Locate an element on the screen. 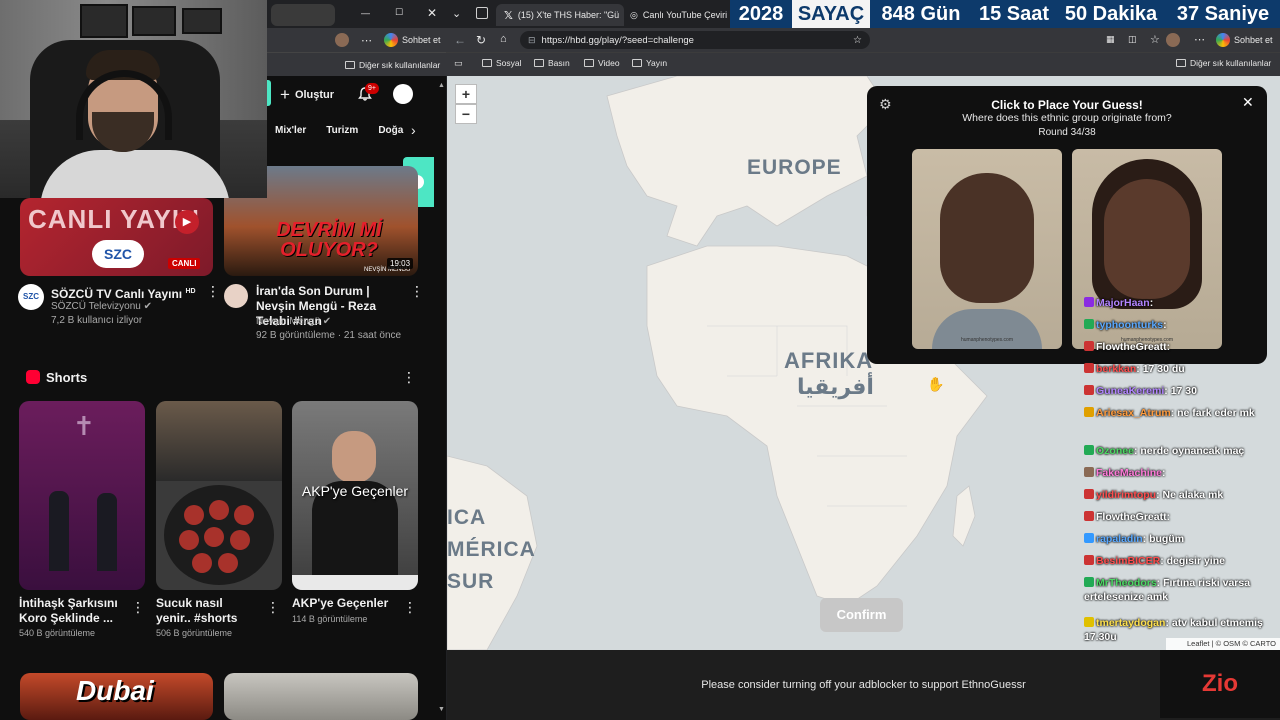 The height and width of the screenshot is (720, 1280). video-thumbnail-dubai: Dubai is located at coordinates (116, 696).